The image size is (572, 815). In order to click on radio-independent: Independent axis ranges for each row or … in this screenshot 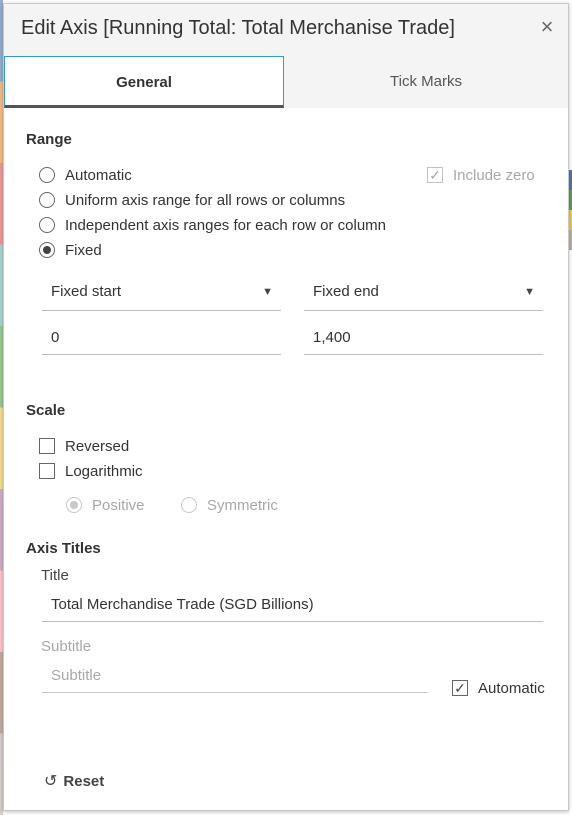, I will do `click(212, 225)`.